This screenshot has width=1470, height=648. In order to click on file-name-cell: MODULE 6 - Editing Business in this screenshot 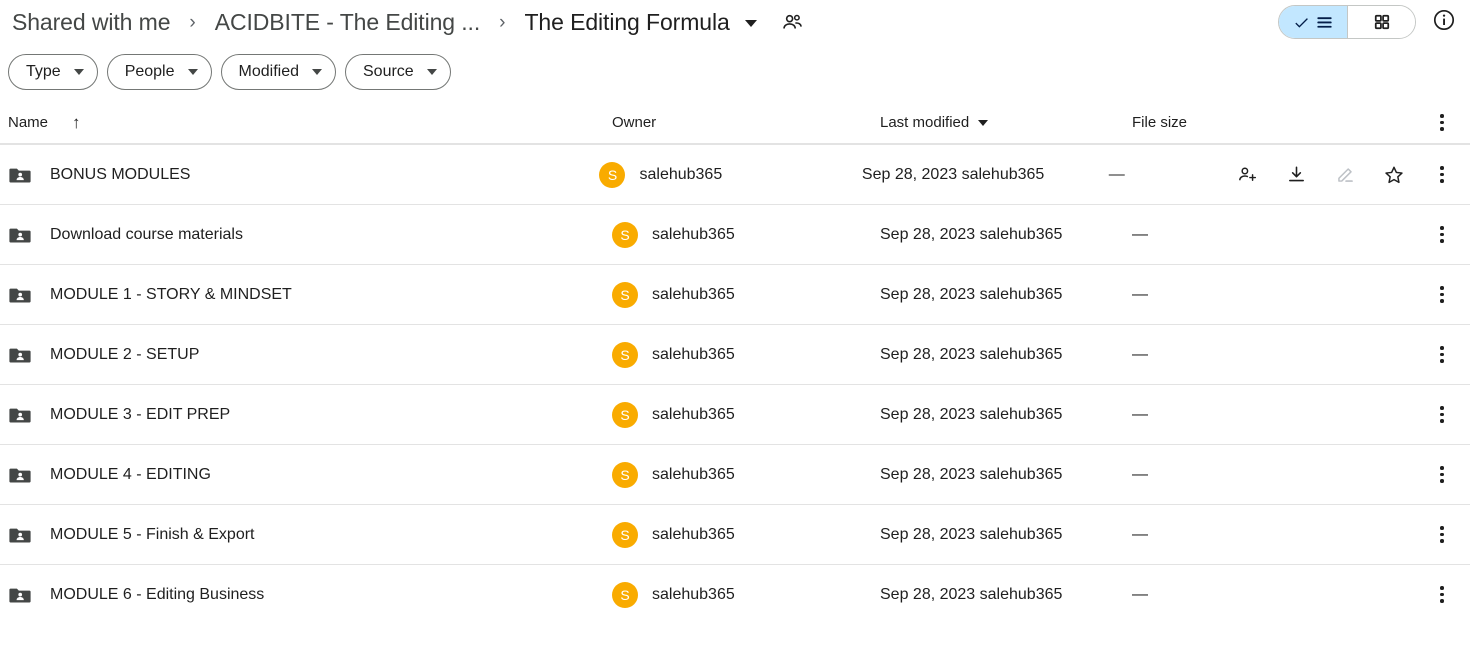, I will do `click(306, 595)`.